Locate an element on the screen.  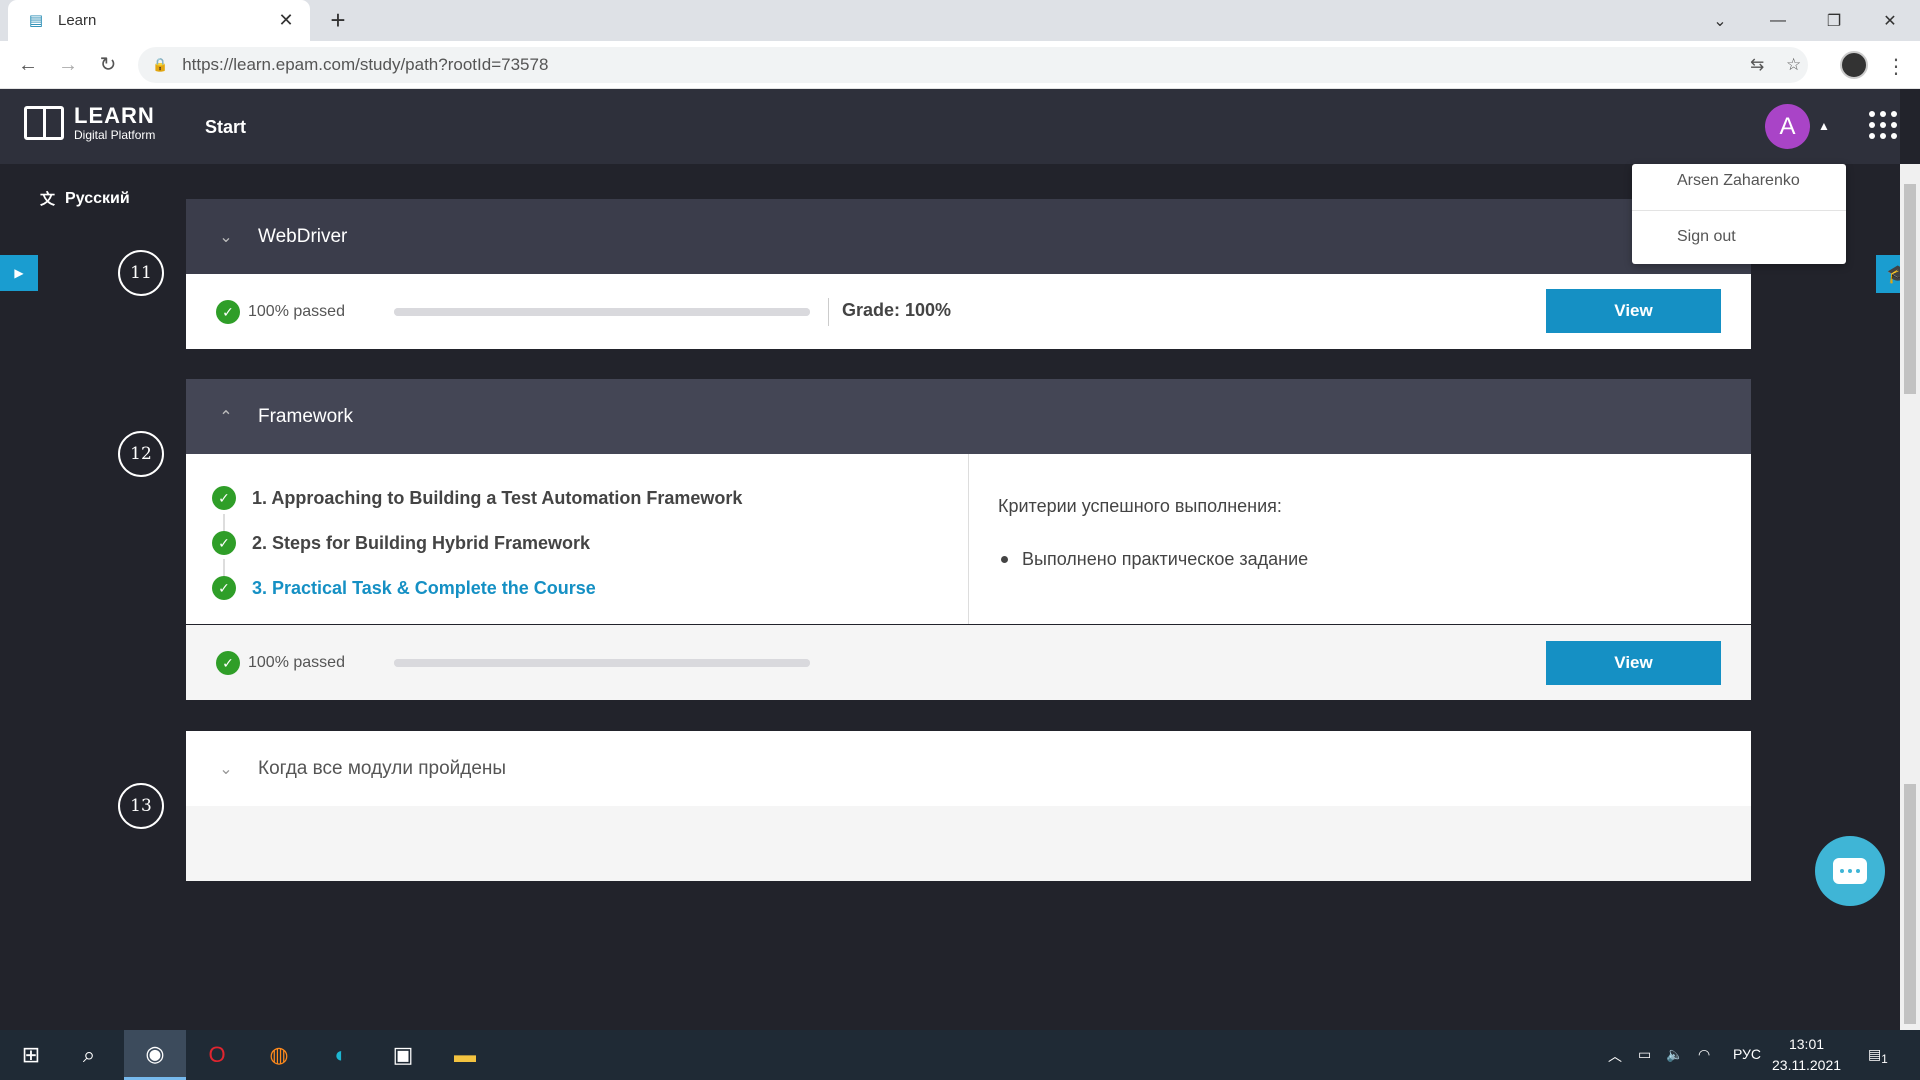
restore-button: ❐ is located at coordinates (1834, 20).